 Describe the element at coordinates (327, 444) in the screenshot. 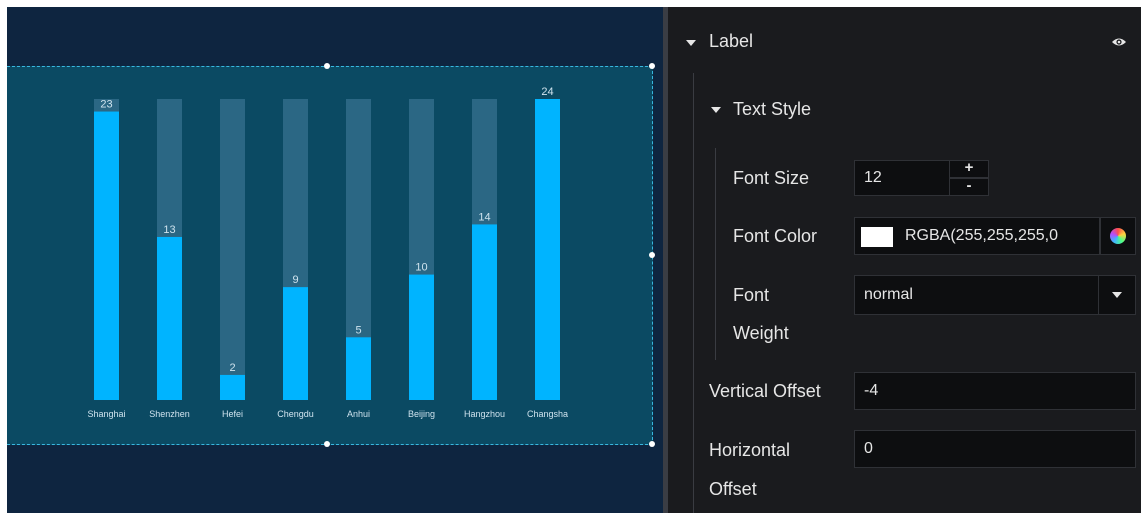

I see `resize-handle-bottom` at that location.